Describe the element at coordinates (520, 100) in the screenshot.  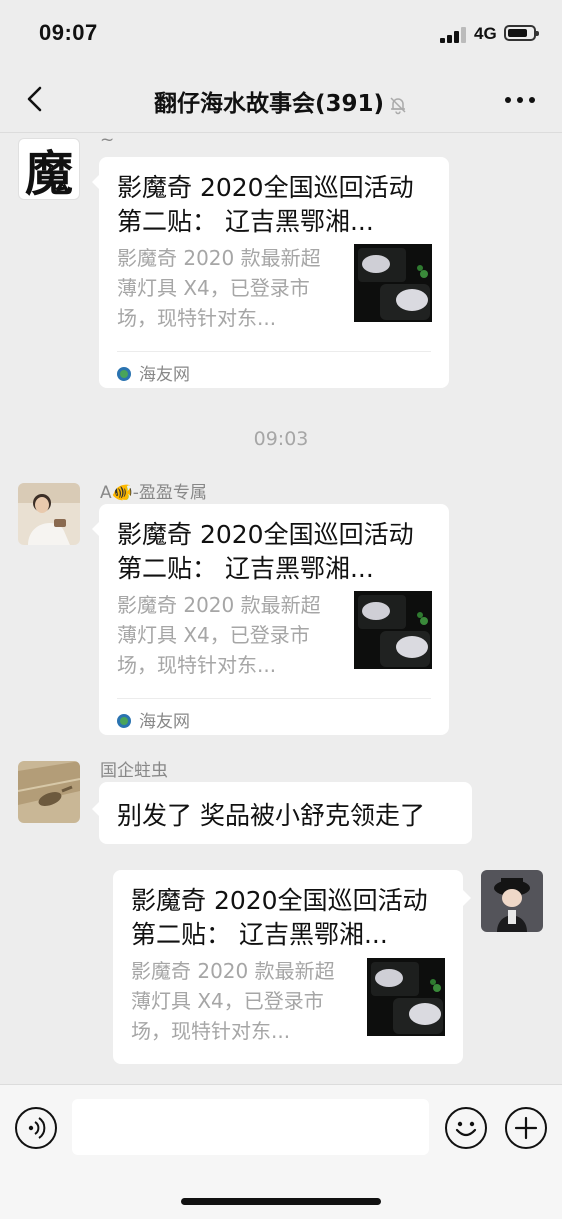
I see `more-dots-icon` at that location.